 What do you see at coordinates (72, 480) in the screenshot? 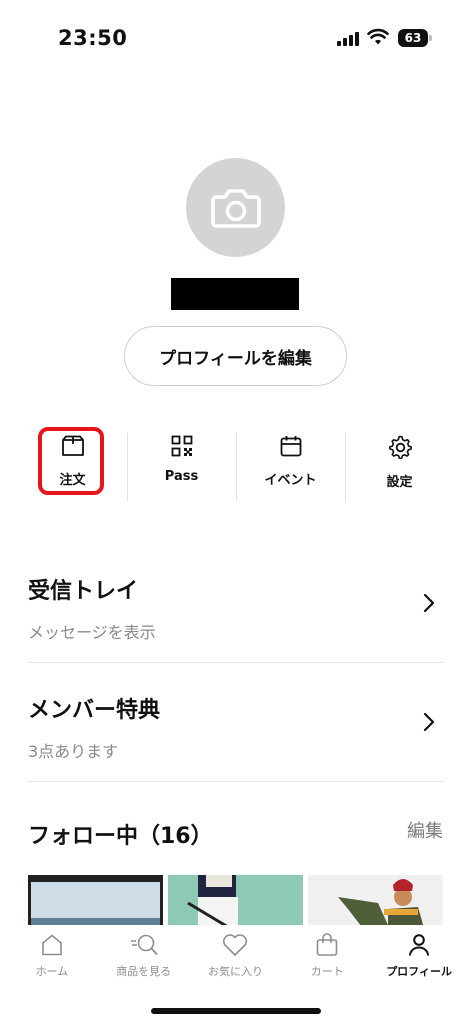
I see `orders-label: 注文` at bounding box center [72, 480].